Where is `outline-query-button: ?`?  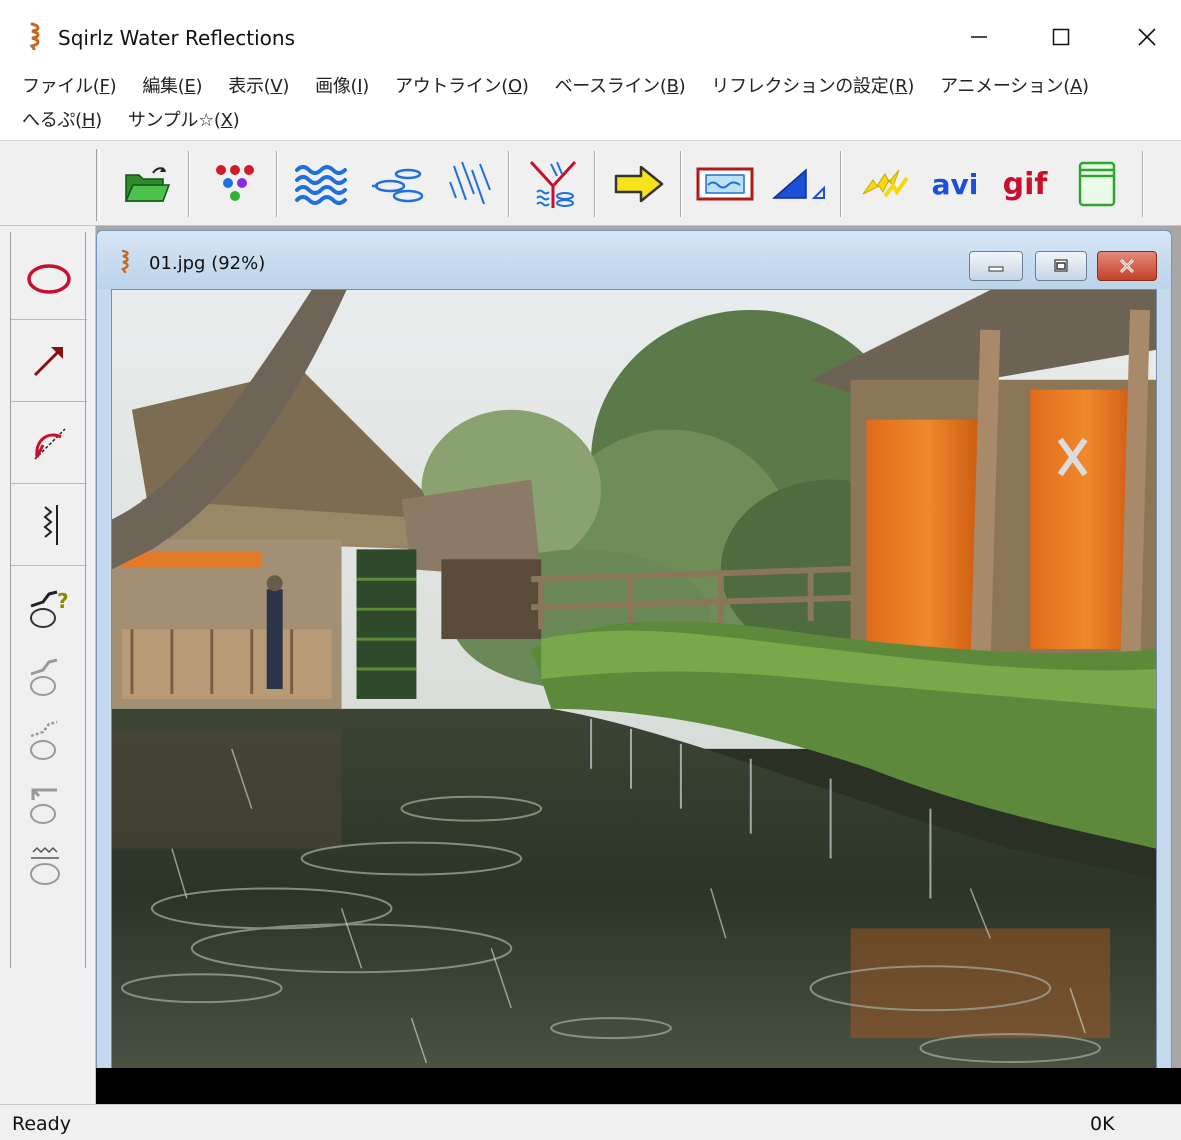 outline-query-button: ? is located at coordinates (49, 605).